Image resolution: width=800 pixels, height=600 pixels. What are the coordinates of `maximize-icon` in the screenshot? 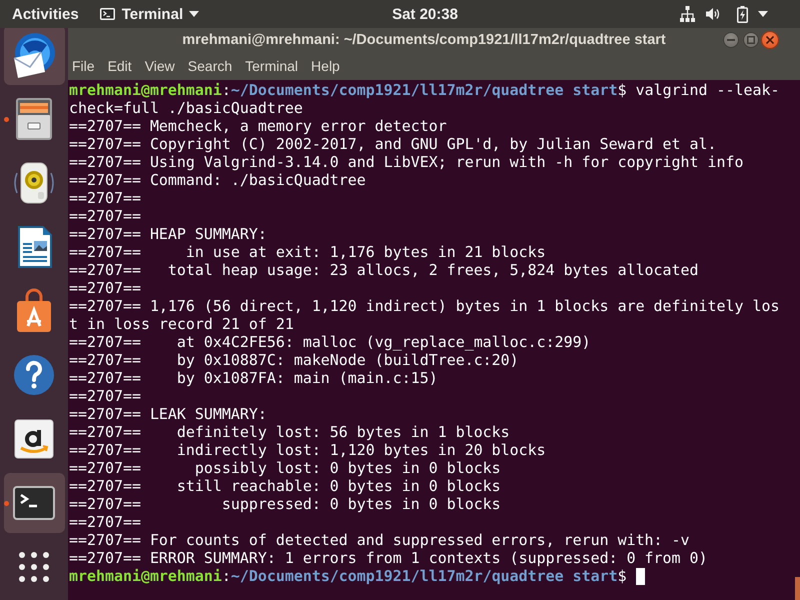 It's located at (751, 40).